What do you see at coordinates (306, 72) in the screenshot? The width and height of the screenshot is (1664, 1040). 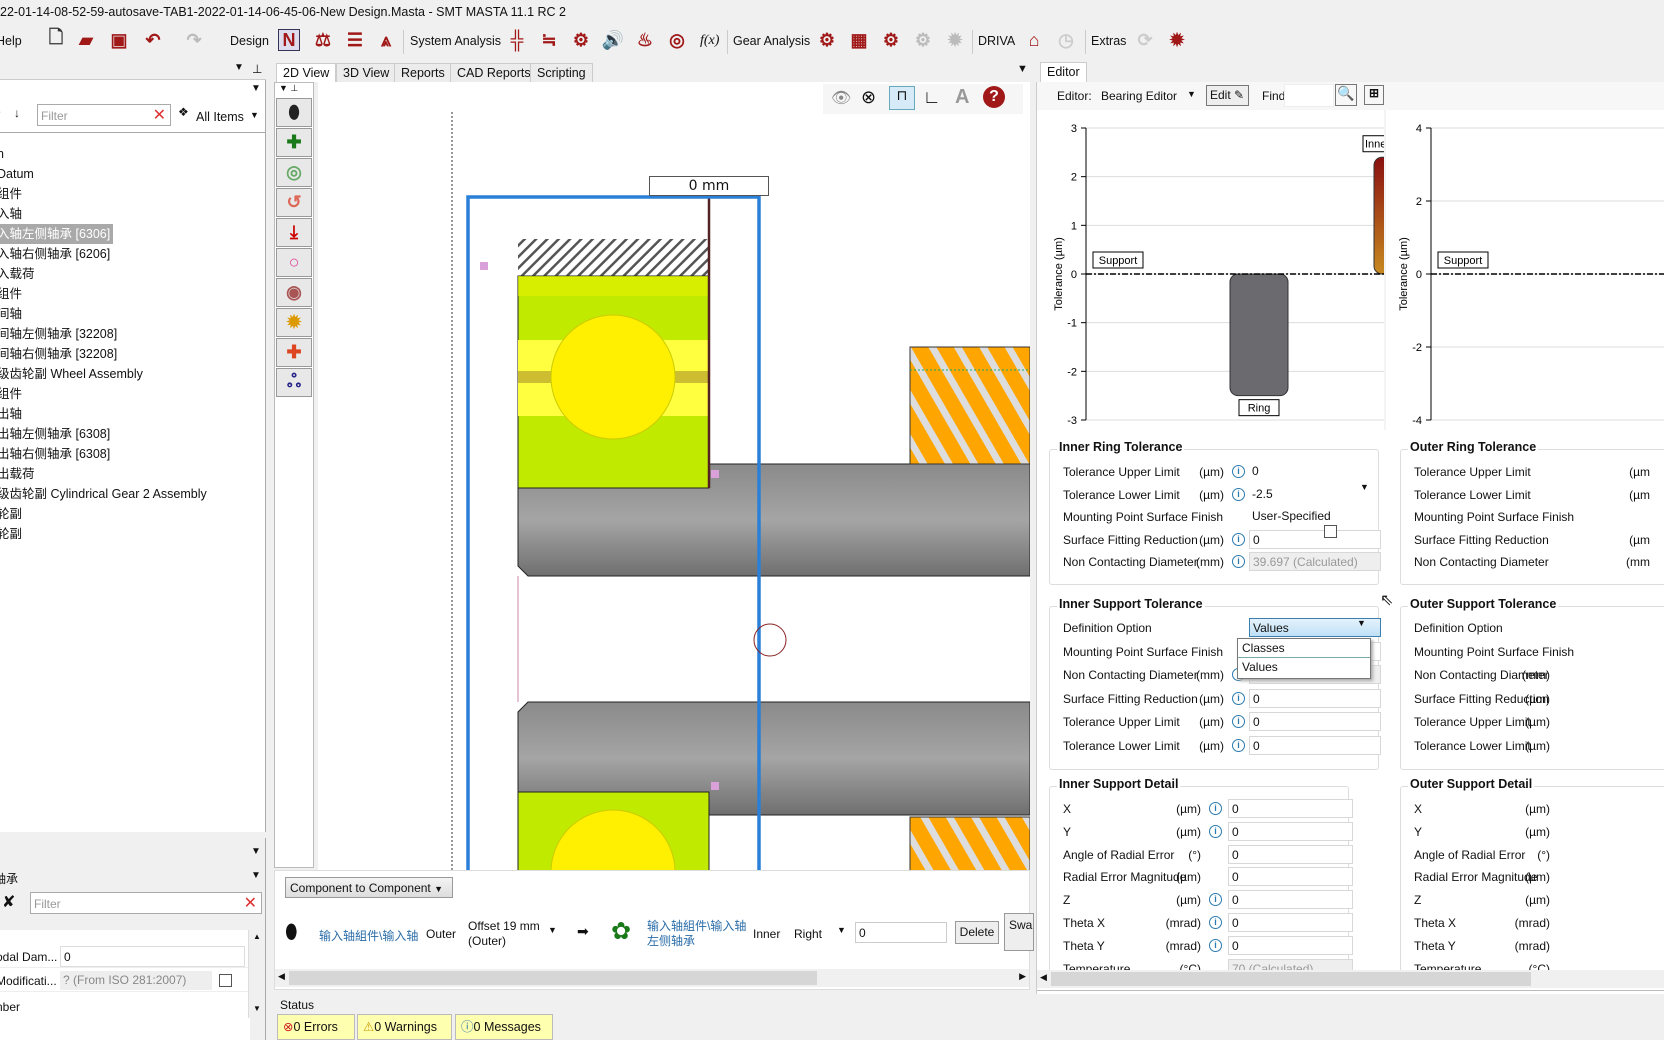 I see `tab-2d-view: 2D View` at bounding box center [306, 72].